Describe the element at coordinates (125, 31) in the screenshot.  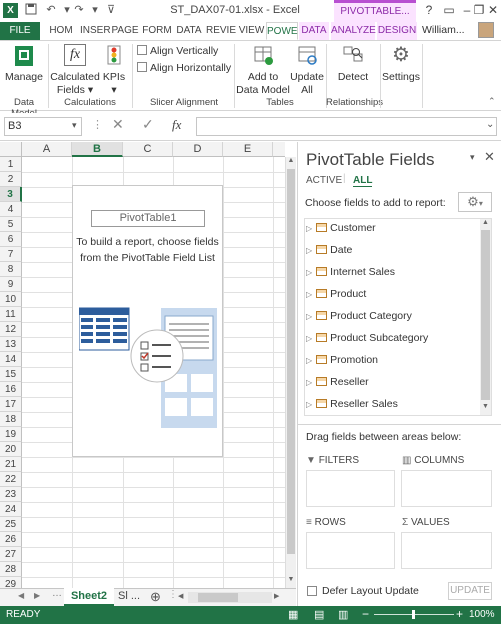
I see `tab-page-layout: PAGE` at that location.